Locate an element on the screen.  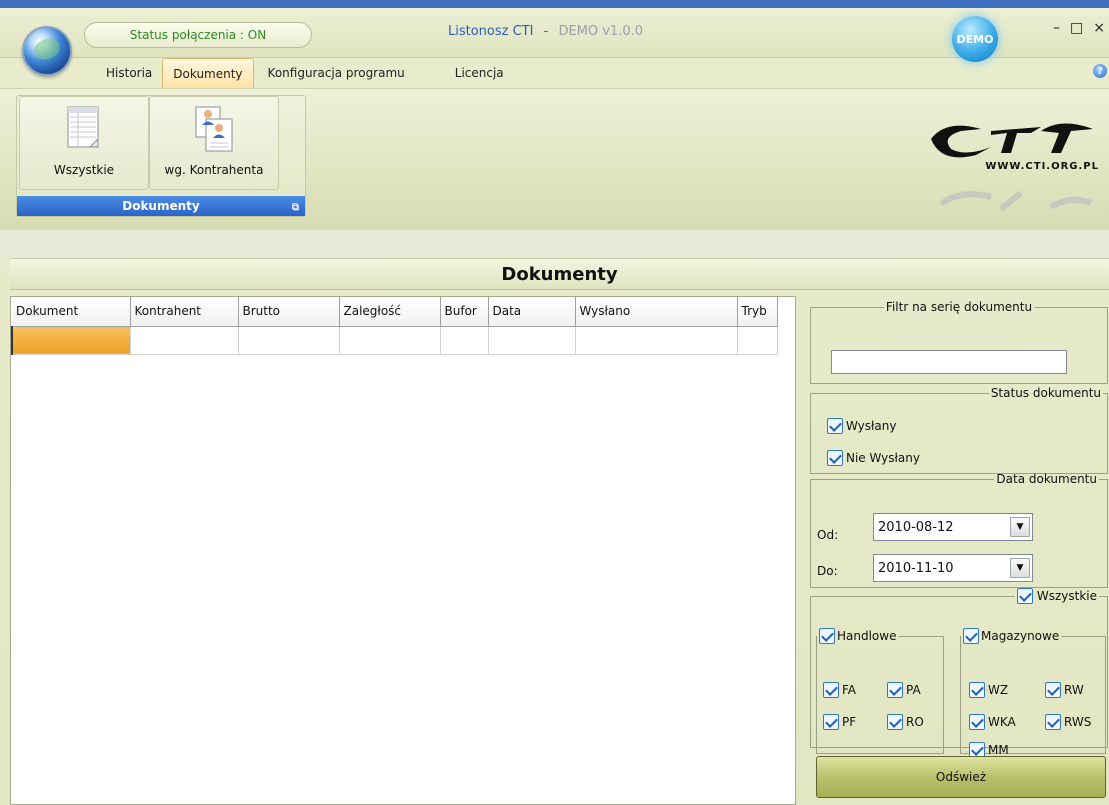
type-pa-label: PA is located at coordinates (913, 690).